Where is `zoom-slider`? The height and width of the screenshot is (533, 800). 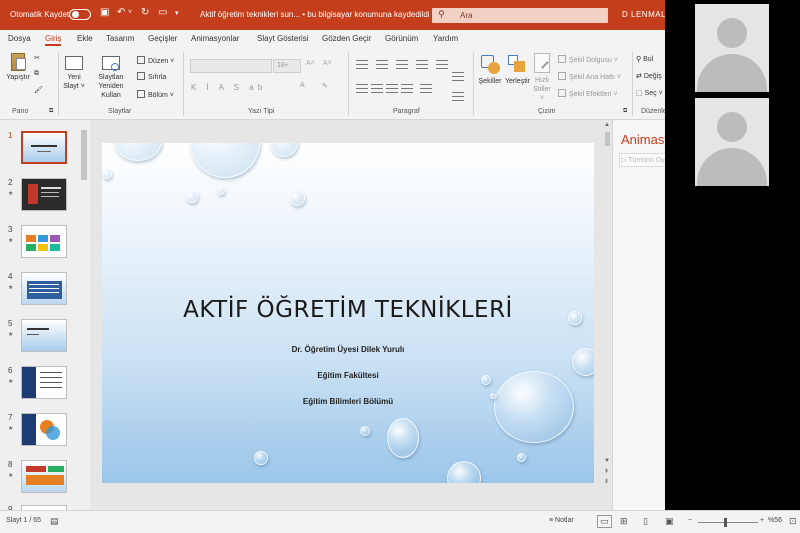 zoom-slider is located at coordinates (728, 522).